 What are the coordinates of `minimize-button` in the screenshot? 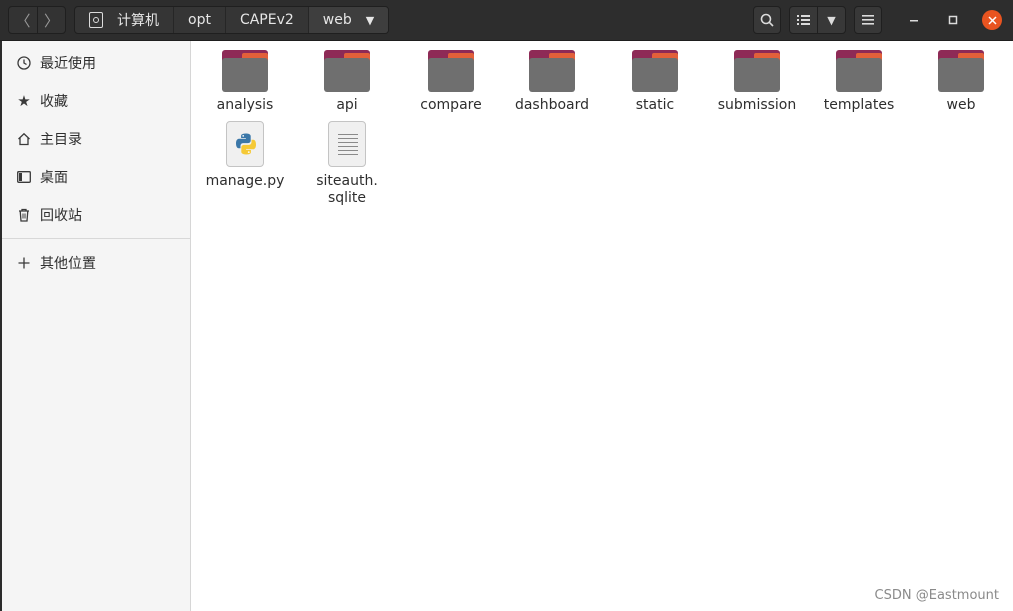 It's located at (914, 20).